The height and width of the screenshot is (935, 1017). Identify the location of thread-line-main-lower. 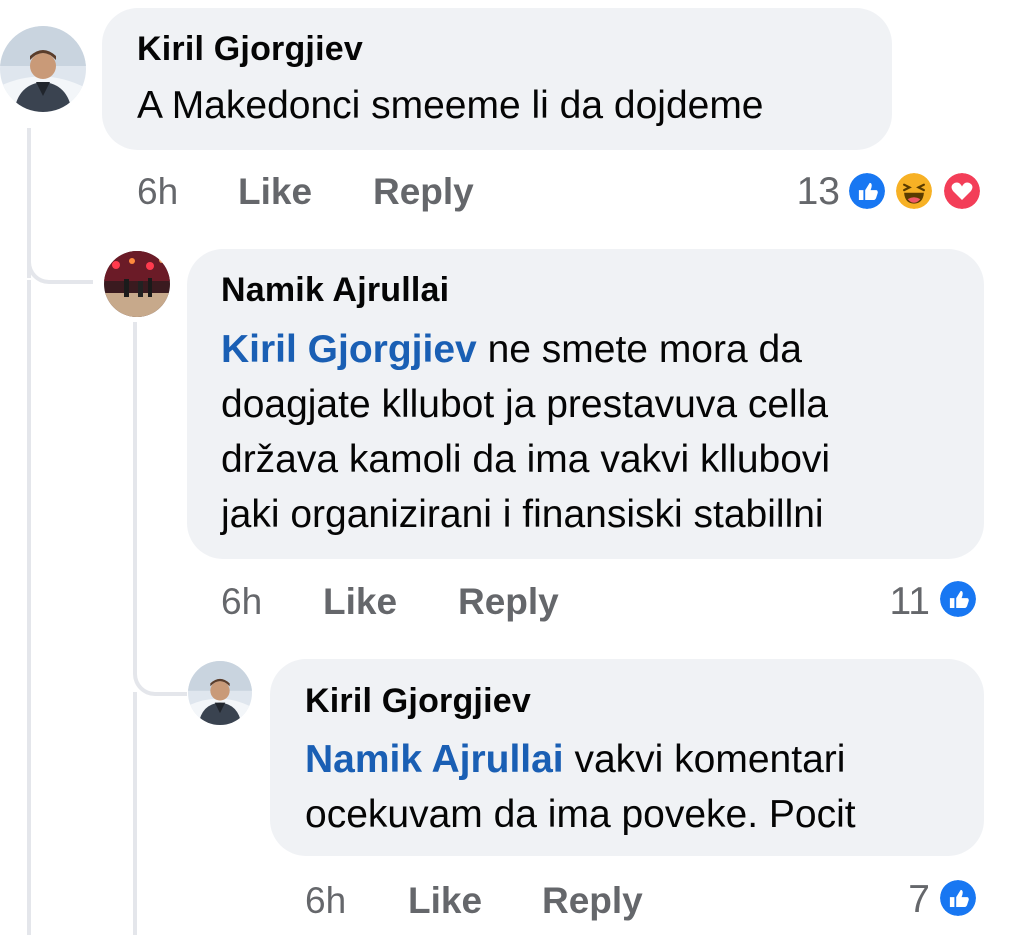
(29, 607).